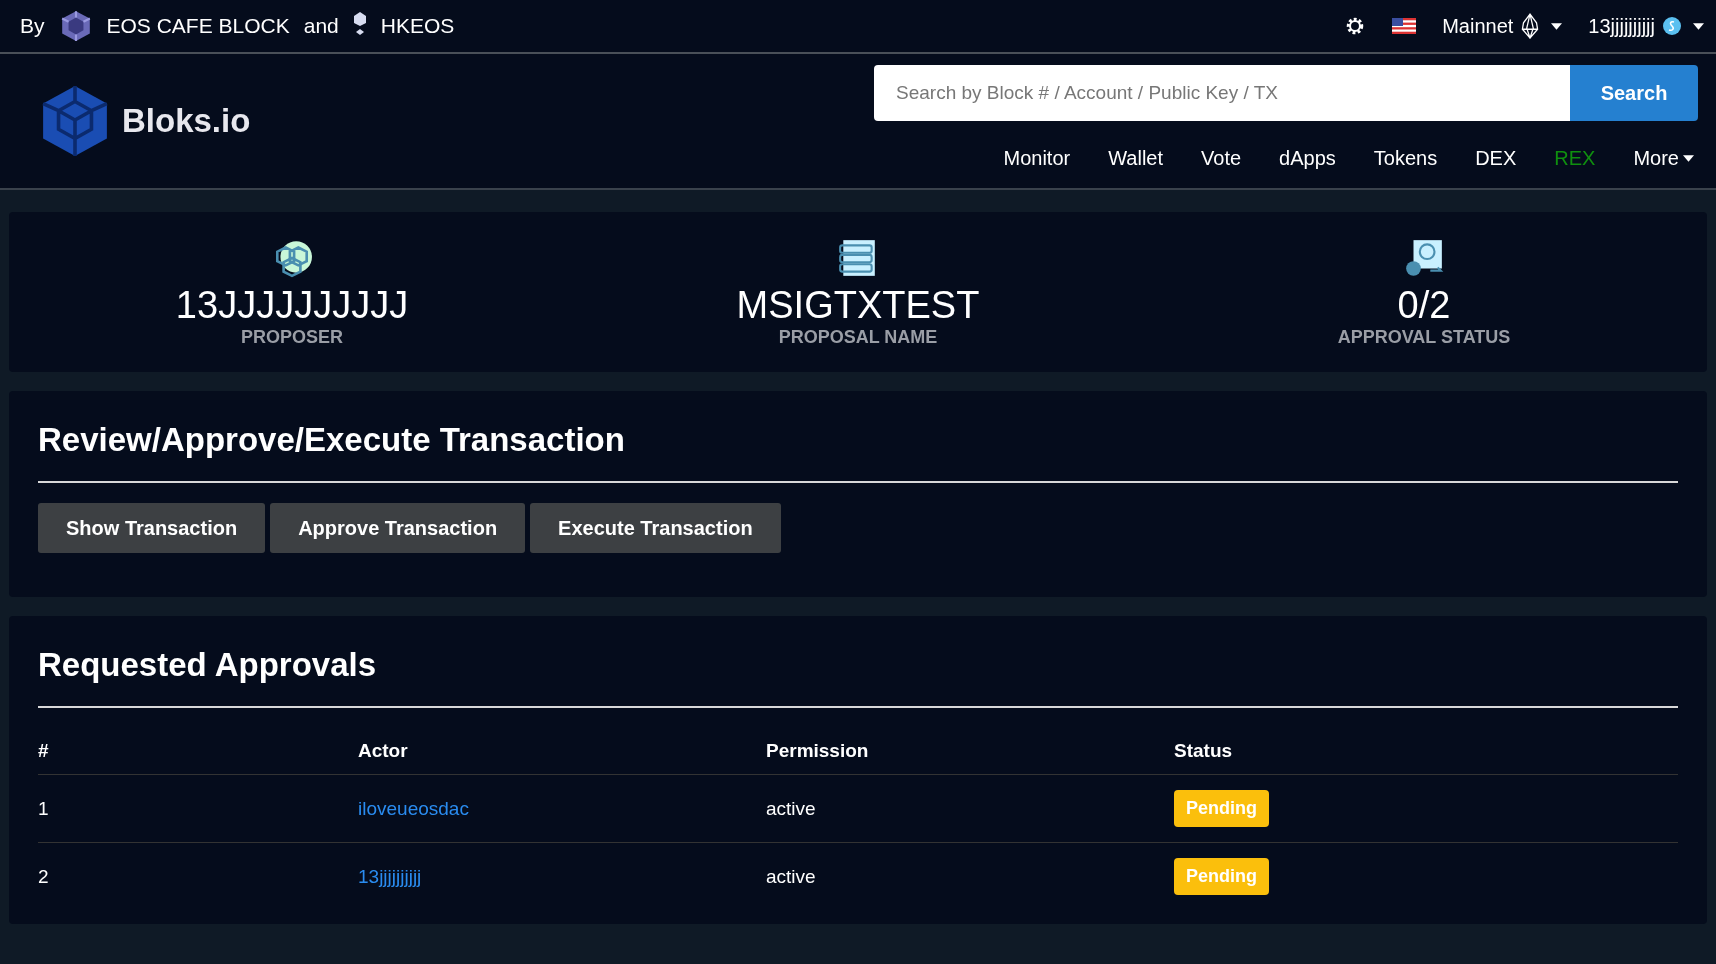 This screenshot has width=1716, height=964. Describe the element at coordinates (1672, 26) in the screenshot. I see `coin-icon` at that location.